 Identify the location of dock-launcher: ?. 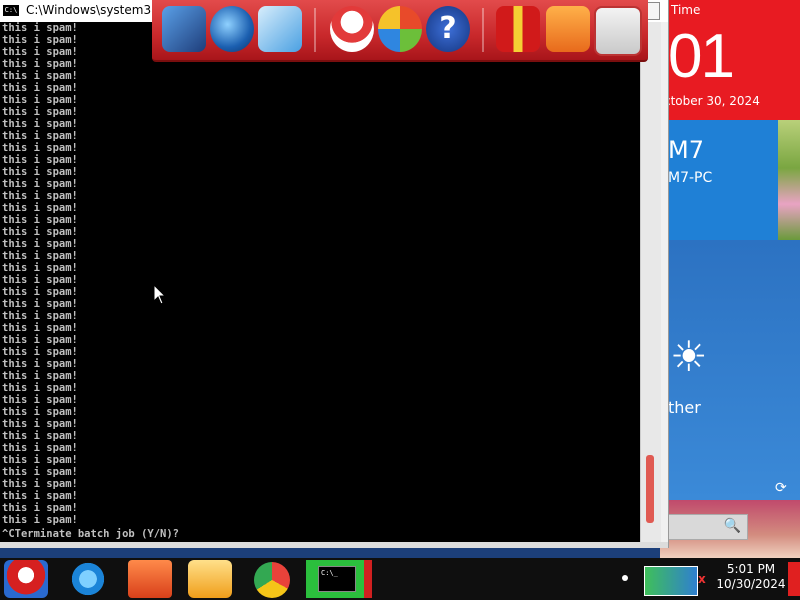
(400, 31).